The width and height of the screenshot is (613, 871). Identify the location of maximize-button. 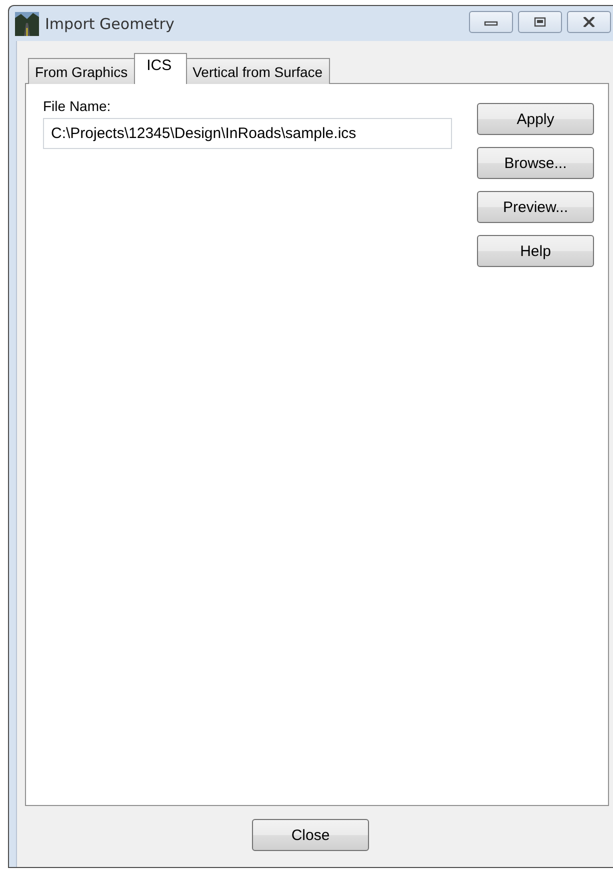
(540, 21).